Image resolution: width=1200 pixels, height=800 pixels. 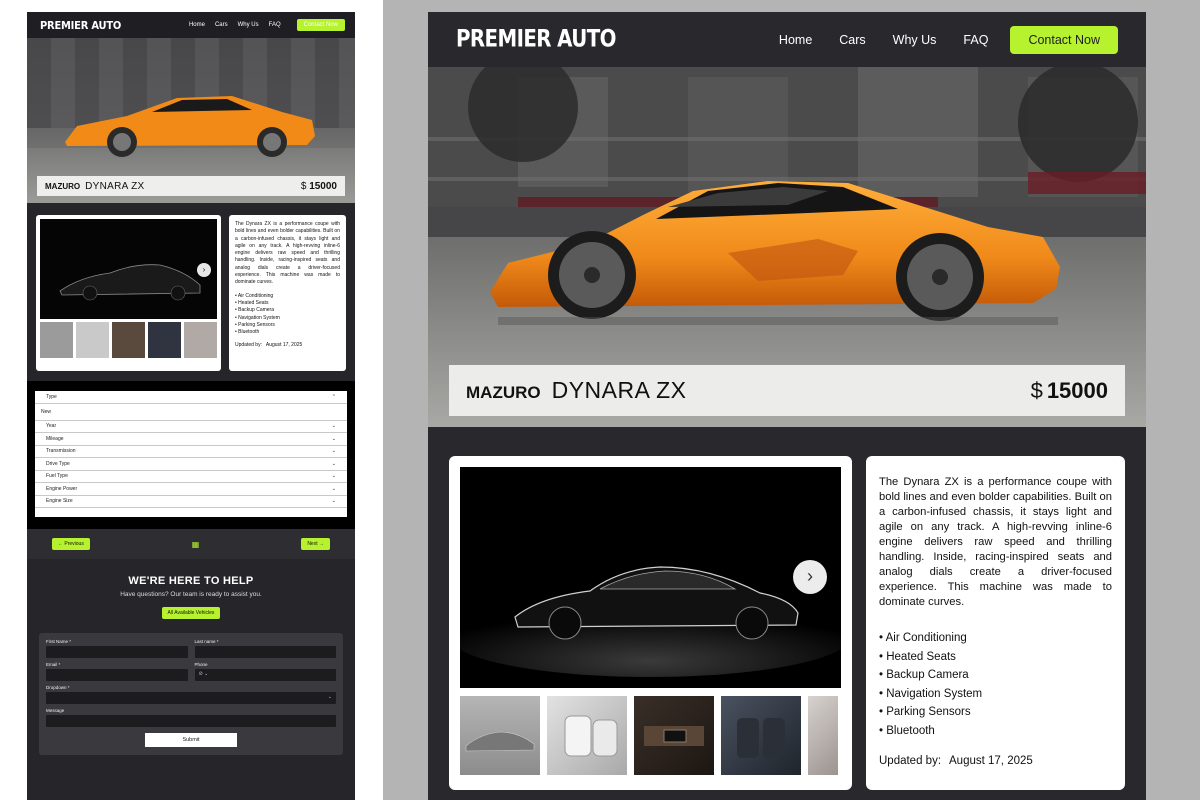 What do you see at coordinates (191, 502) in the screenshot?
I see `filter-engine-size: Engine Size ⌄` at bounding box center [191, 502].